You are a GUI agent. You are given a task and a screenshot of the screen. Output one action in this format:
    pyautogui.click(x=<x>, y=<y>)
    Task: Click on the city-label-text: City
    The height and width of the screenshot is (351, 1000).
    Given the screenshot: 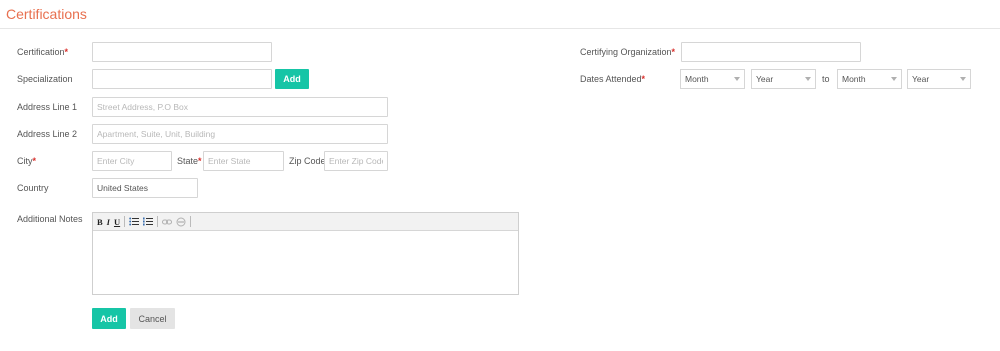 What is the action you would take?
    pyautogui.click(x=25, y=161)
    